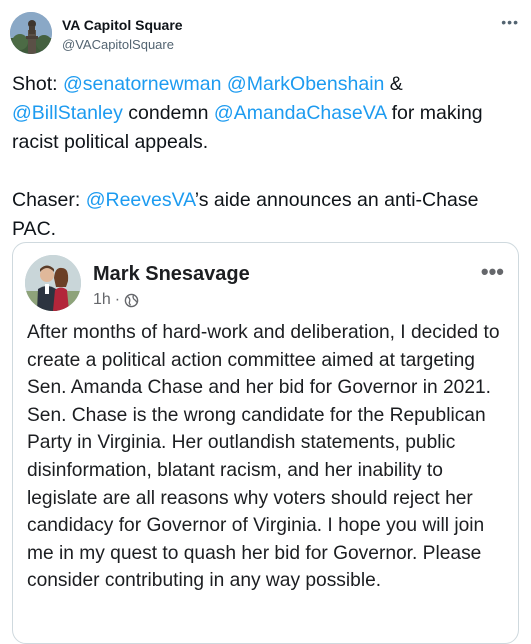 The image size is (531, 644). What do you see at coordinates (393, 84) in the screenshot?
I see `tweet-text-span: &` at bounding box center [393, 84].